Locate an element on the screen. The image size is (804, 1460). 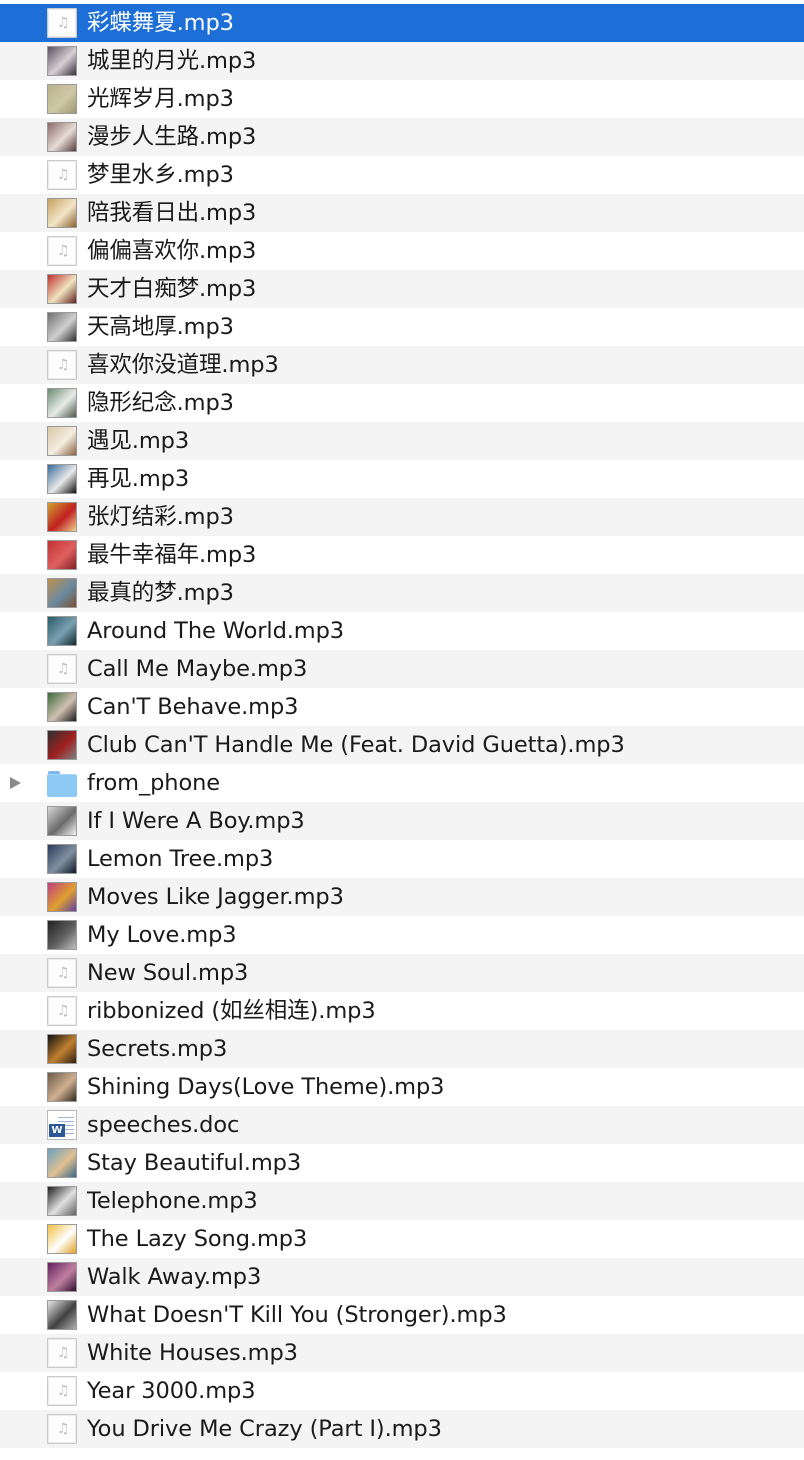
file-row: If I Were A Boy.mp3 is located at coordinates (402, 821).